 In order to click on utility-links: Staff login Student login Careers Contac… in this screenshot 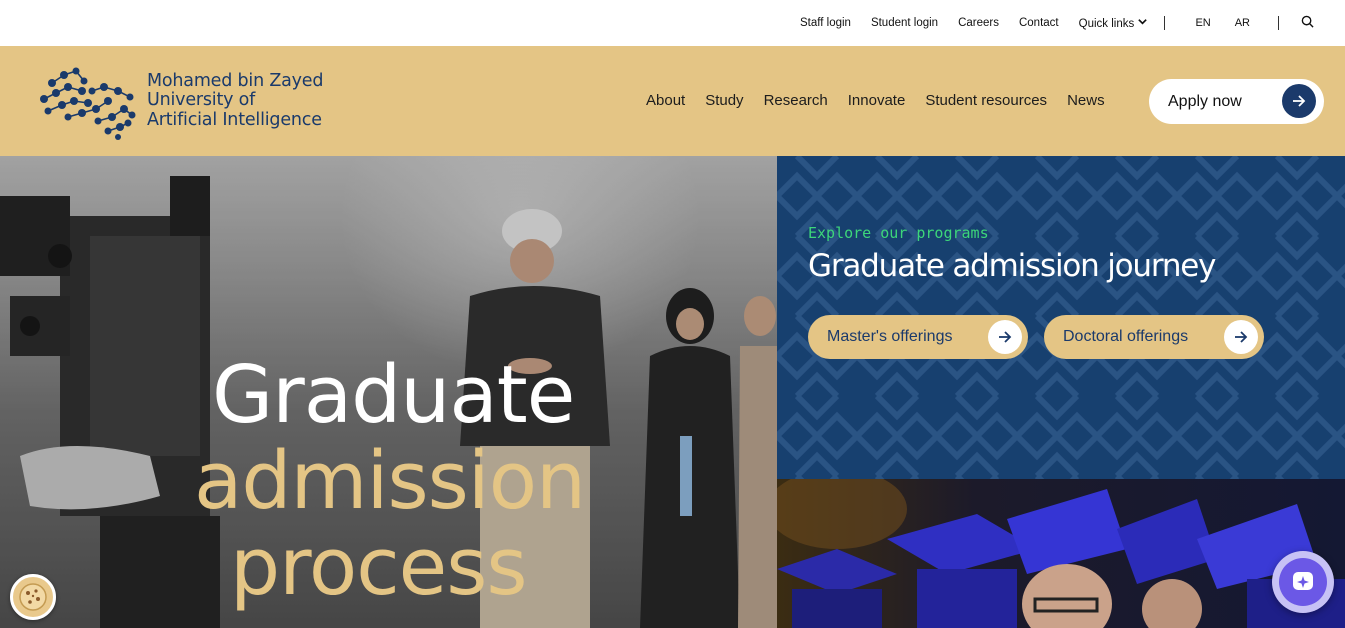, I will do `click(1072, 23)`.